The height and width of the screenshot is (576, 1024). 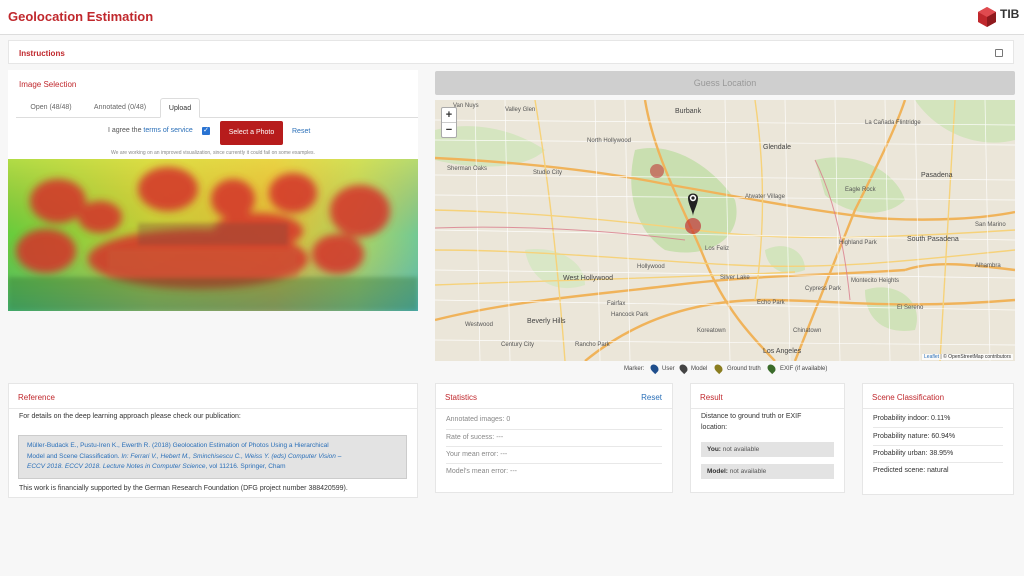 What do you see at coordinates (634, 369) in the screenshot?
I see `legend-marker-label: Marker:` at bounding box center [634, 369].